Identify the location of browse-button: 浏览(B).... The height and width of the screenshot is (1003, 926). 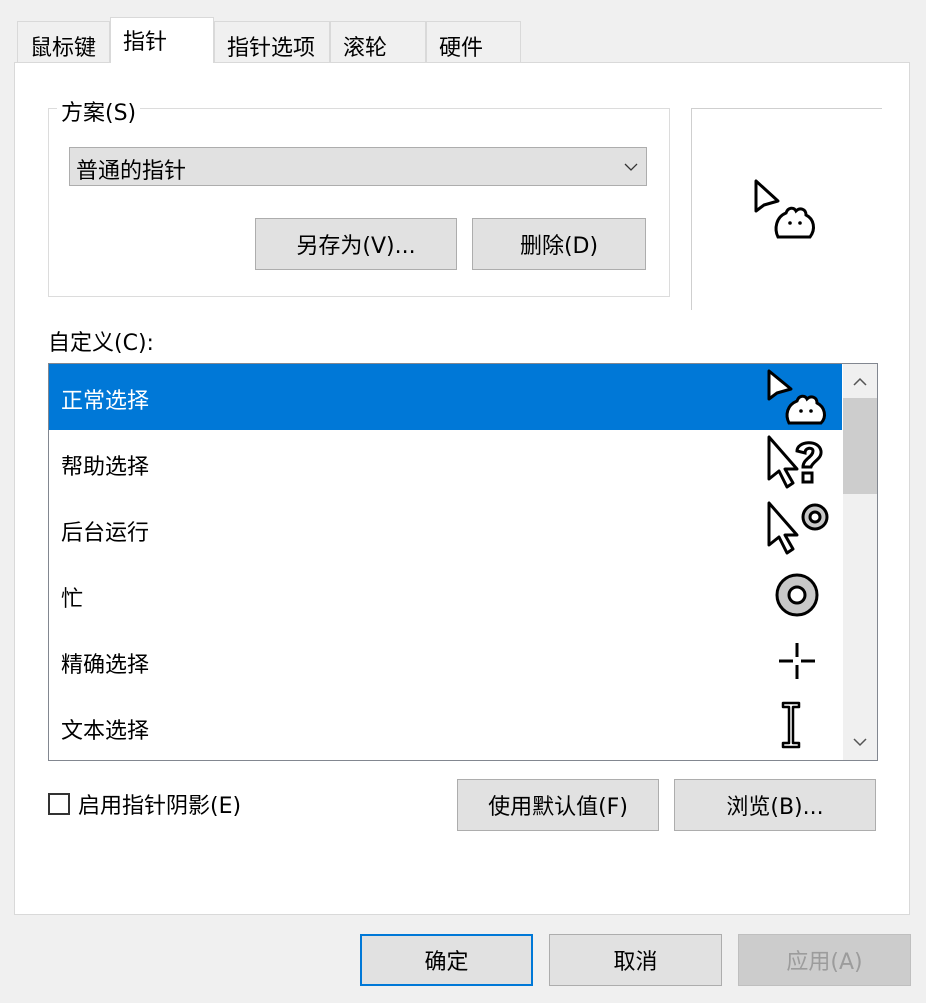
(775, 805).